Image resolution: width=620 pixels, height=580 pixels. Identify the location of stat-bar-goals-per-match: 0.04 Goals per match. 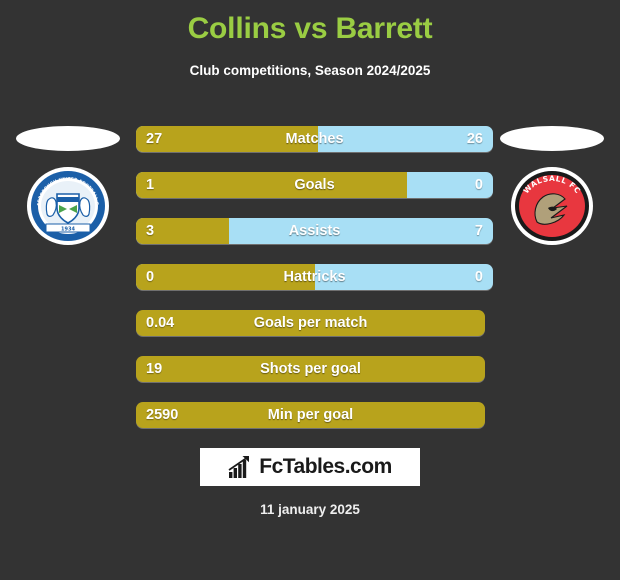
(310, 323).